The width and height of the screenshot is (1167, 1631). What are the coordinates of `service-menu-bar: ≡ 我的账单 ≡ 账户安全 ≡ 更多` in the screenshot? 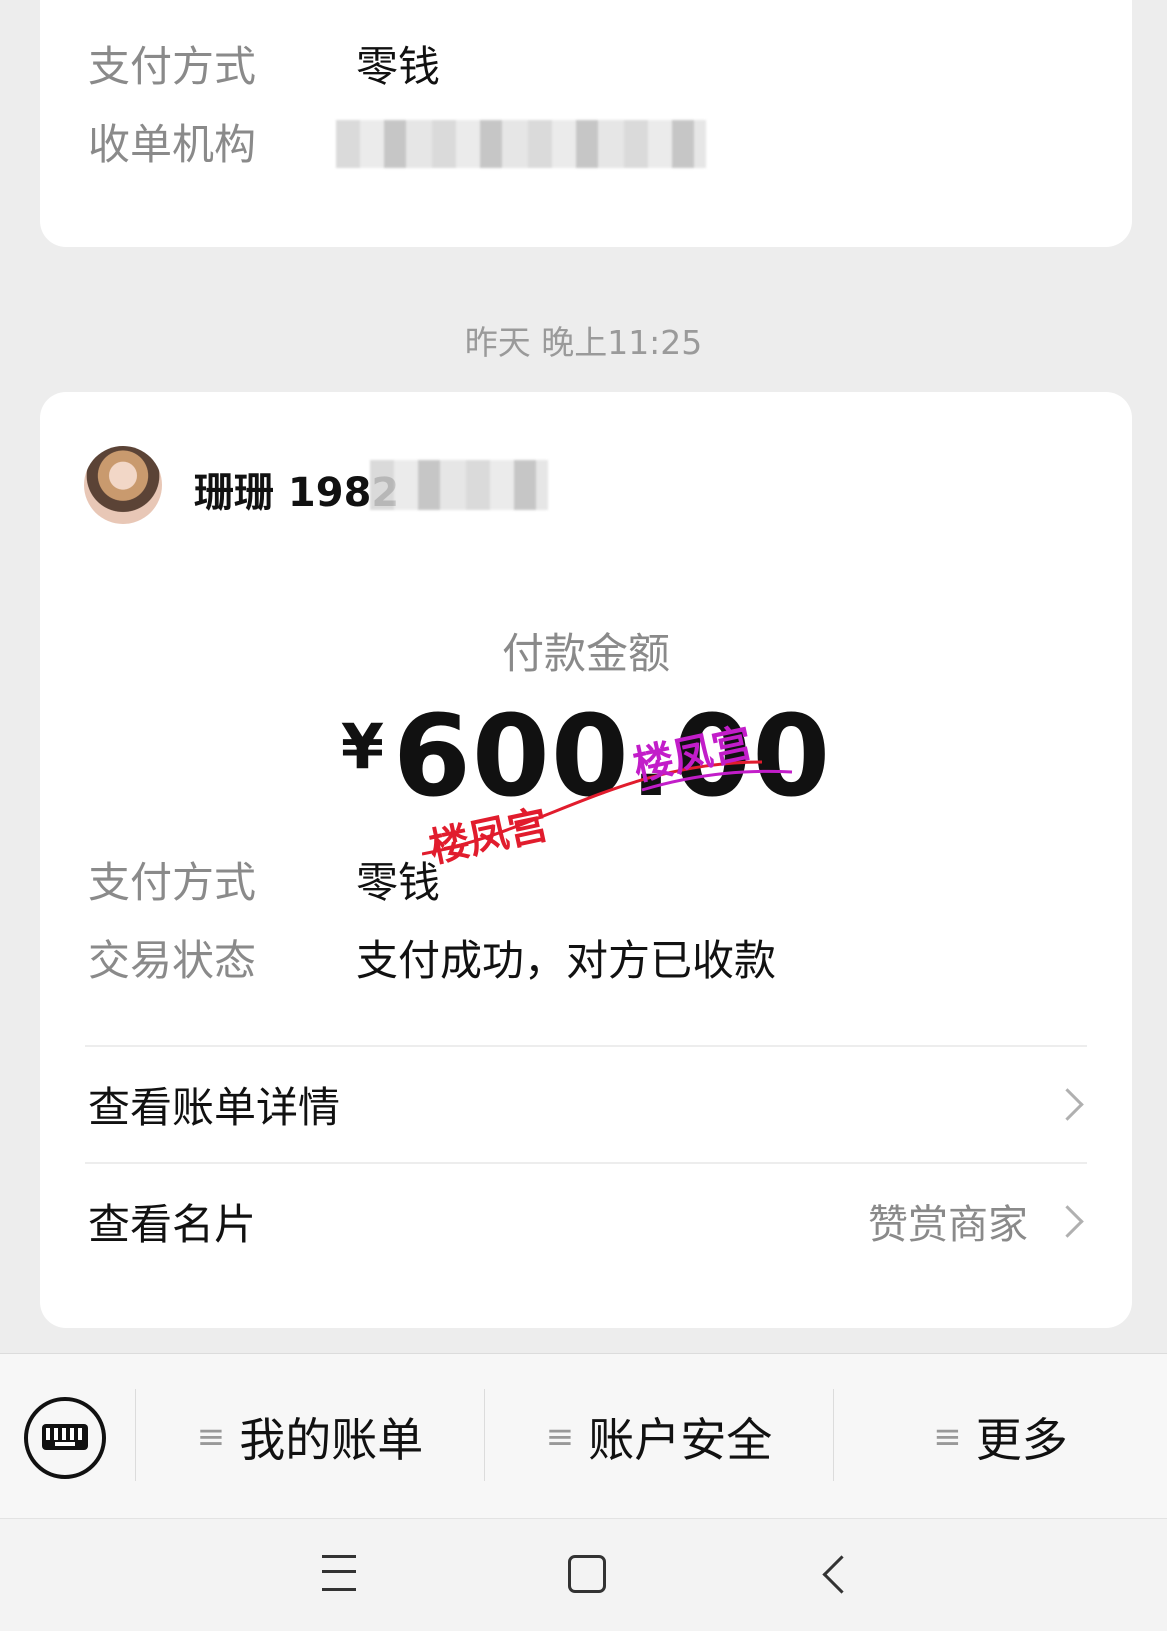 It's located at (583, 1436).